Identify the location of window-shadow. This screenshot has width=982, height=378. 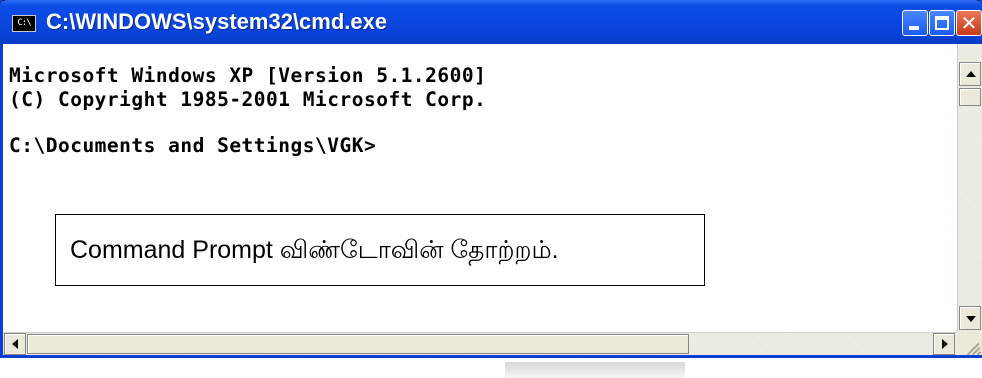
(595, 370).